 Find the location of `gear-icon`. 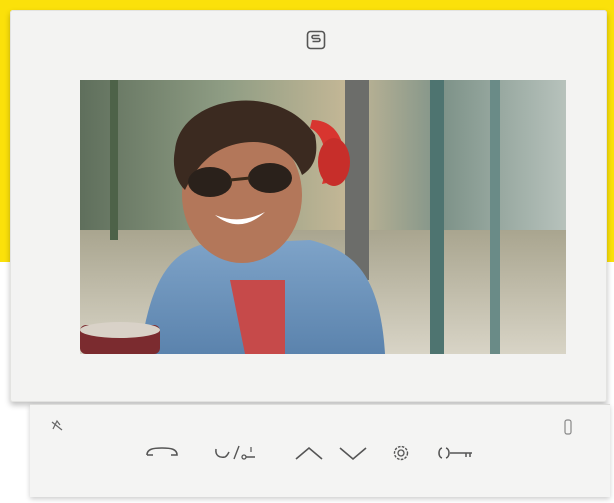

gear-icon is located at coordinates (401, 453).